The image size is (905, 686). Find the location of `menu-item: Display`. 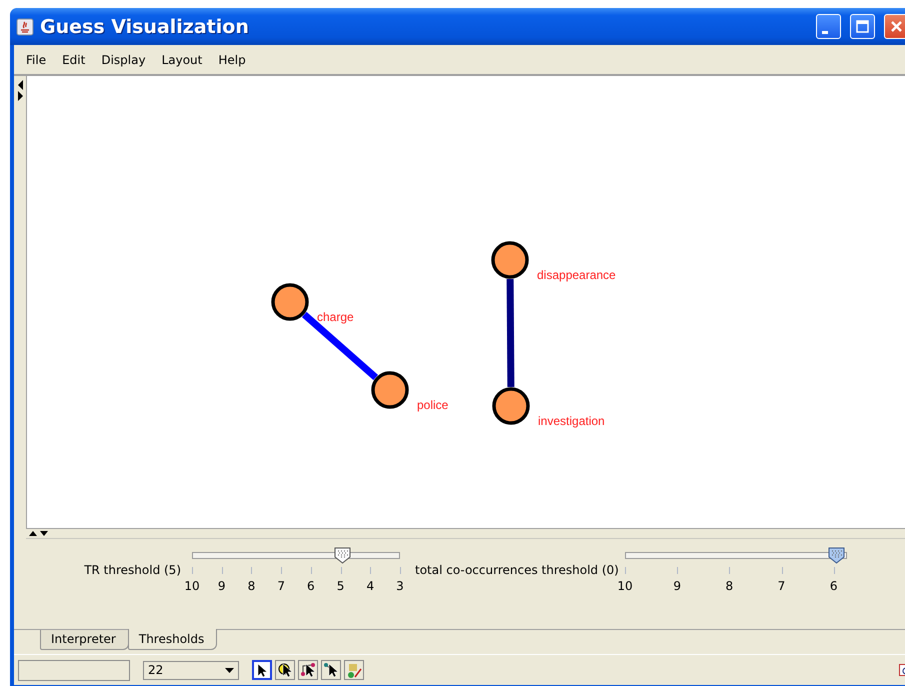

menu-item: Display is located at coordinates (123, 59).